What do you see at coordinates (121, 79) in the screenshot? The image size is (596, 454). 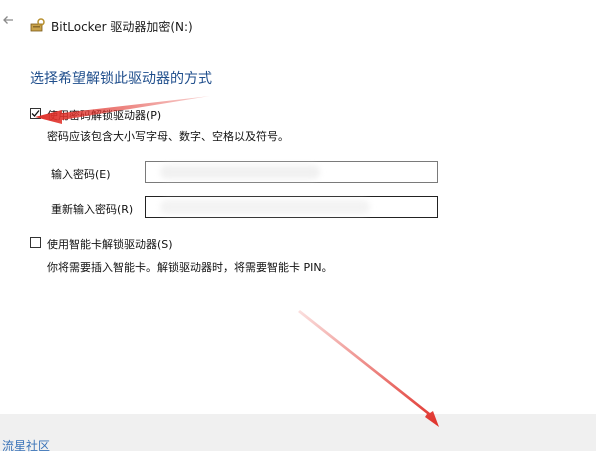 I see `page-title: 选择希望解锁此驱动器的方式` at bounding box center [121, 79].